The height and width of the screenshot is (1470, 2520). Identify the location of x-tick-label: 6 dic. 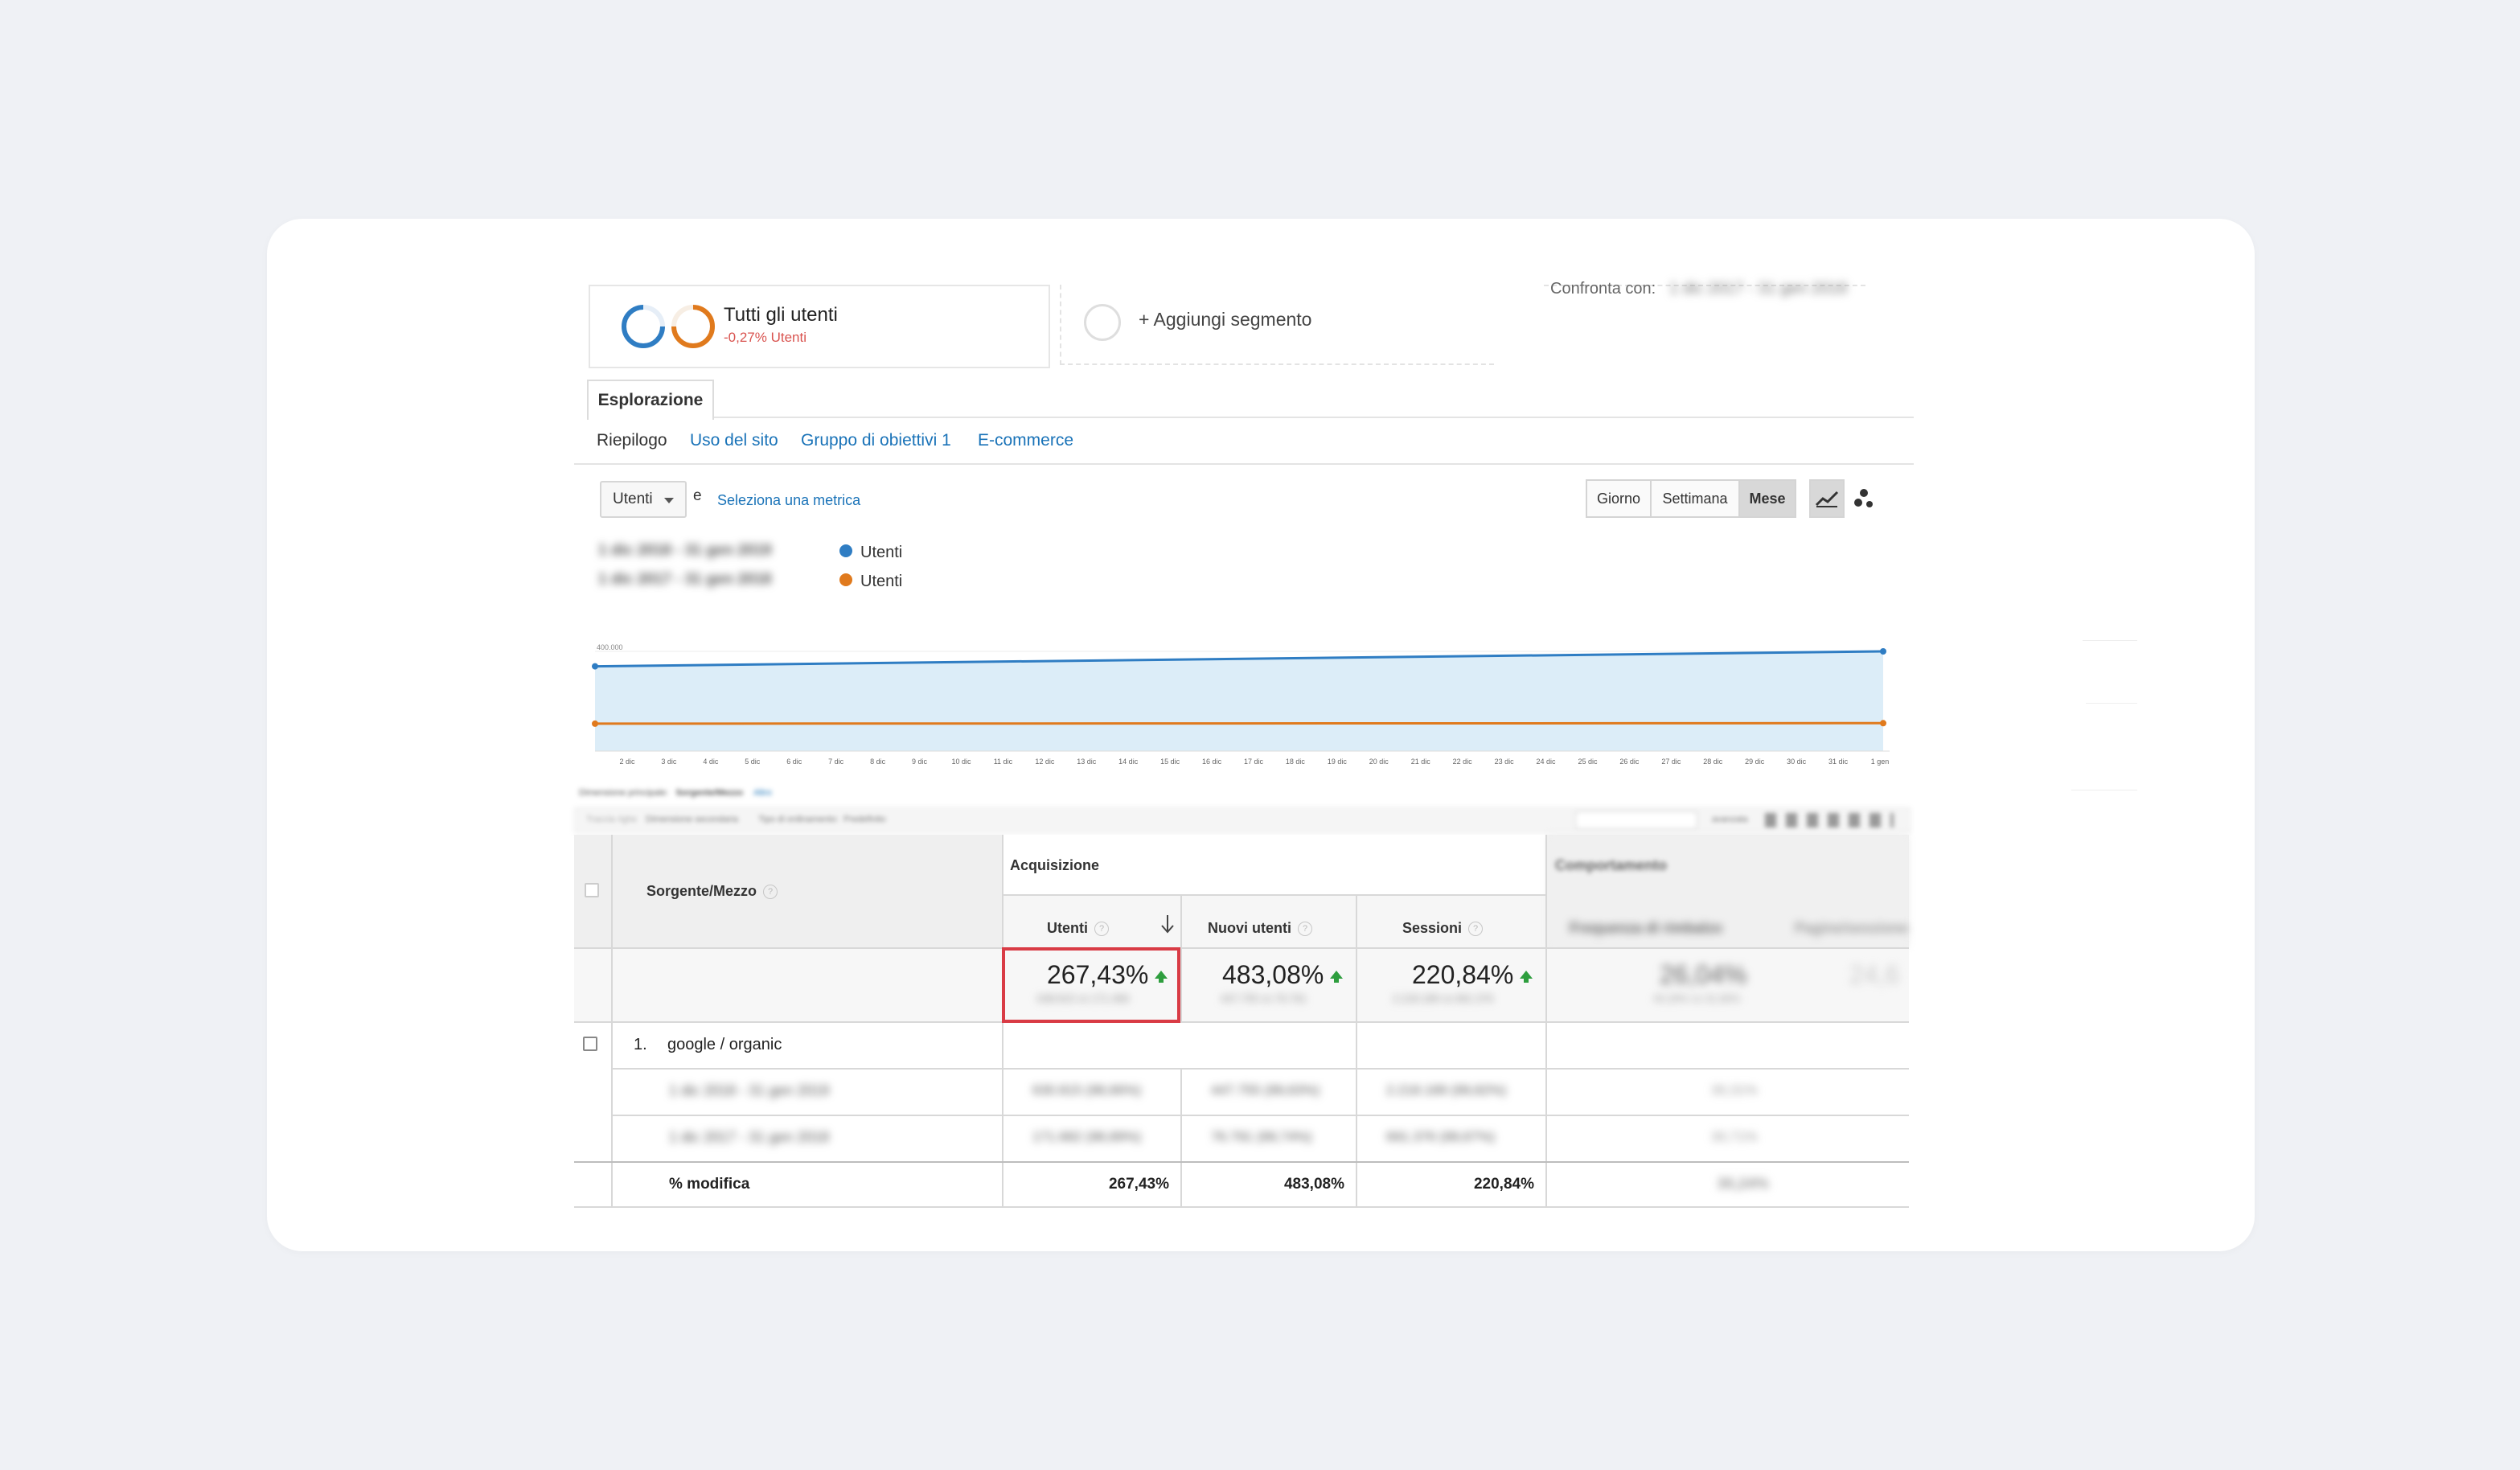
(794, 762).